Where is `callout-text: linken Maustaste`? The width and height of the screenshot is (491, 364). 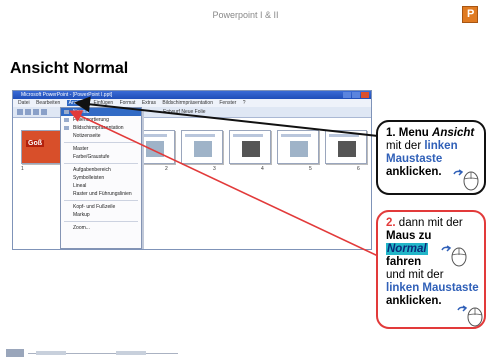
callout-text: linken Maustaste is located at coordinates (432, 288).